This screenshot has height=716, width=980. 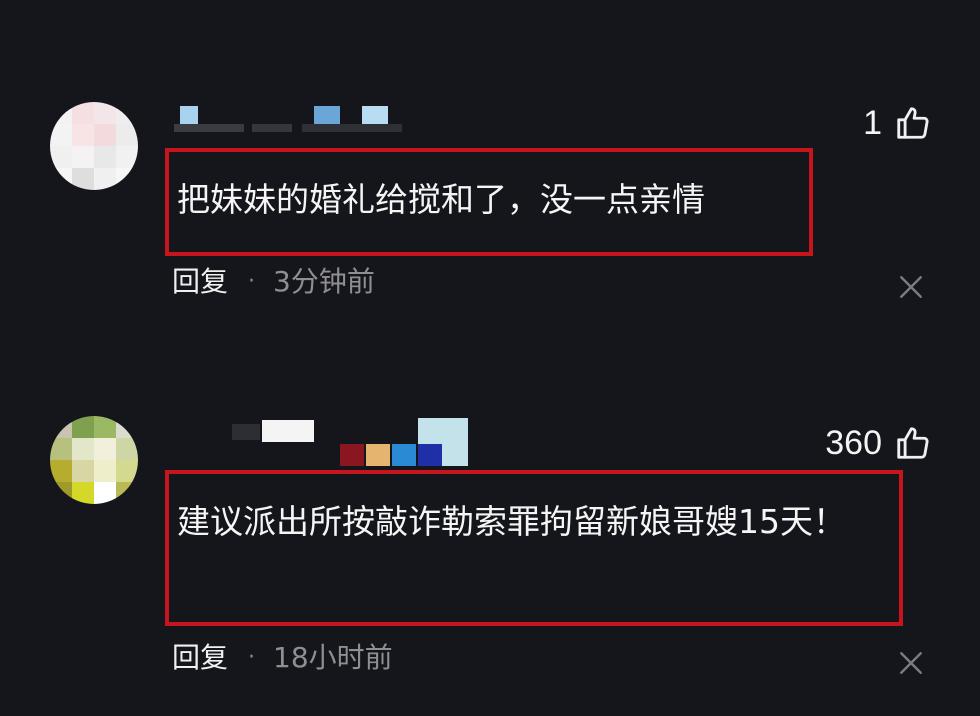 I want to click on like-count: 1, so click(x=872, y=123).